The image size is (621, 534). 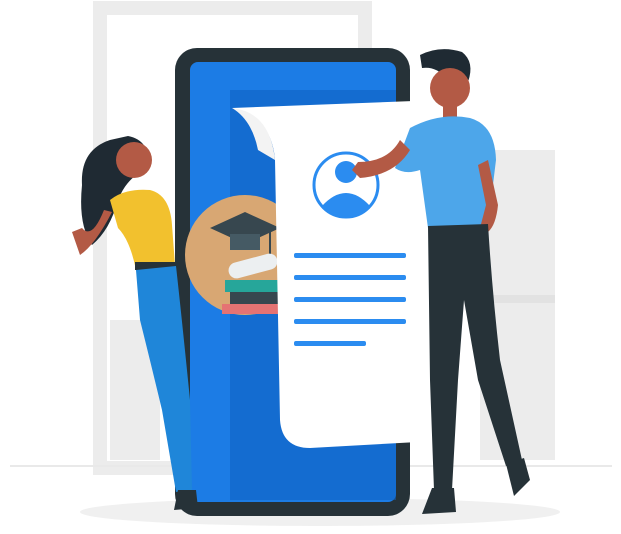 What do you see at coordinates (186, 500) in the screenshot?
I see `woman-shoe` at bounding box center [186, 500].